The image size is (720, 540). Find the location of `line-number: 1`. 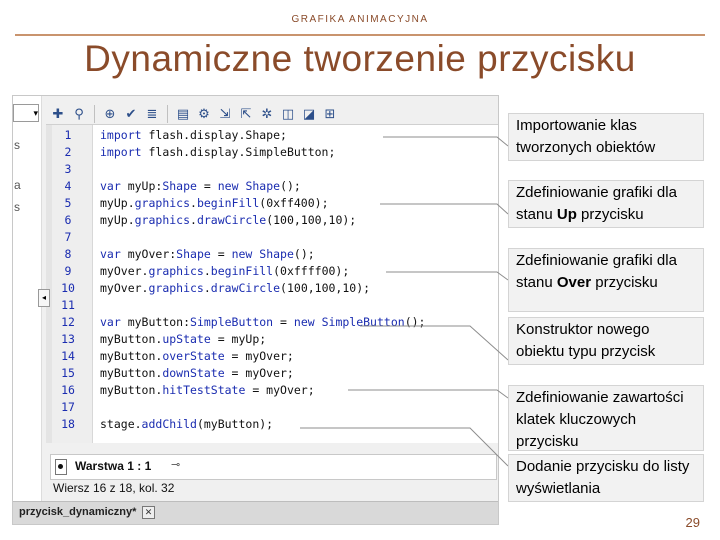

line-number: 1 is located at coordinates (68, 135).